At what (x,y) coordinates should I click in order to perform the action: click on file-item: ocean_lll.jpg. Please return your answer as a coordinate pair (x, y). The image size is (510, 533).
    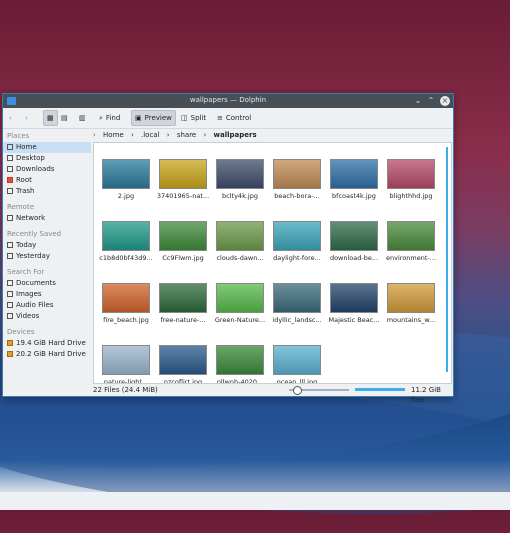
    Looking at the image, I should click on (296, 364).